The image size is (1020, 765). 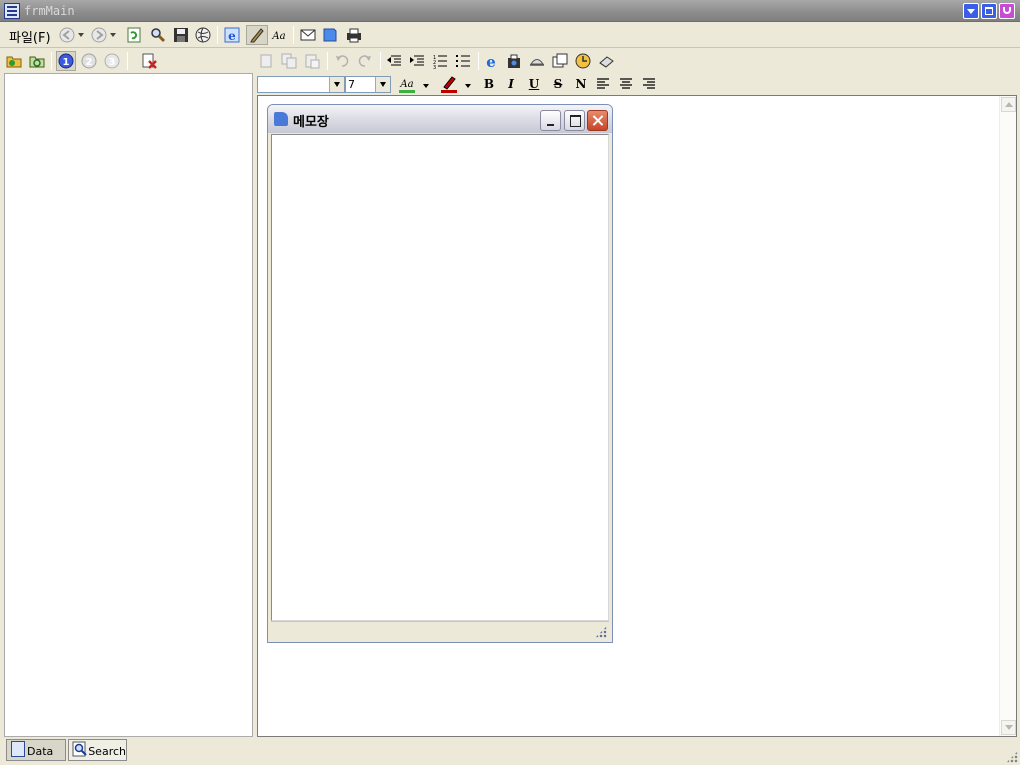 What do you see at coordinates (30, 36) in the screenshot?
I see `menu-file: 파일(F)` at bounding box center [30, 36].